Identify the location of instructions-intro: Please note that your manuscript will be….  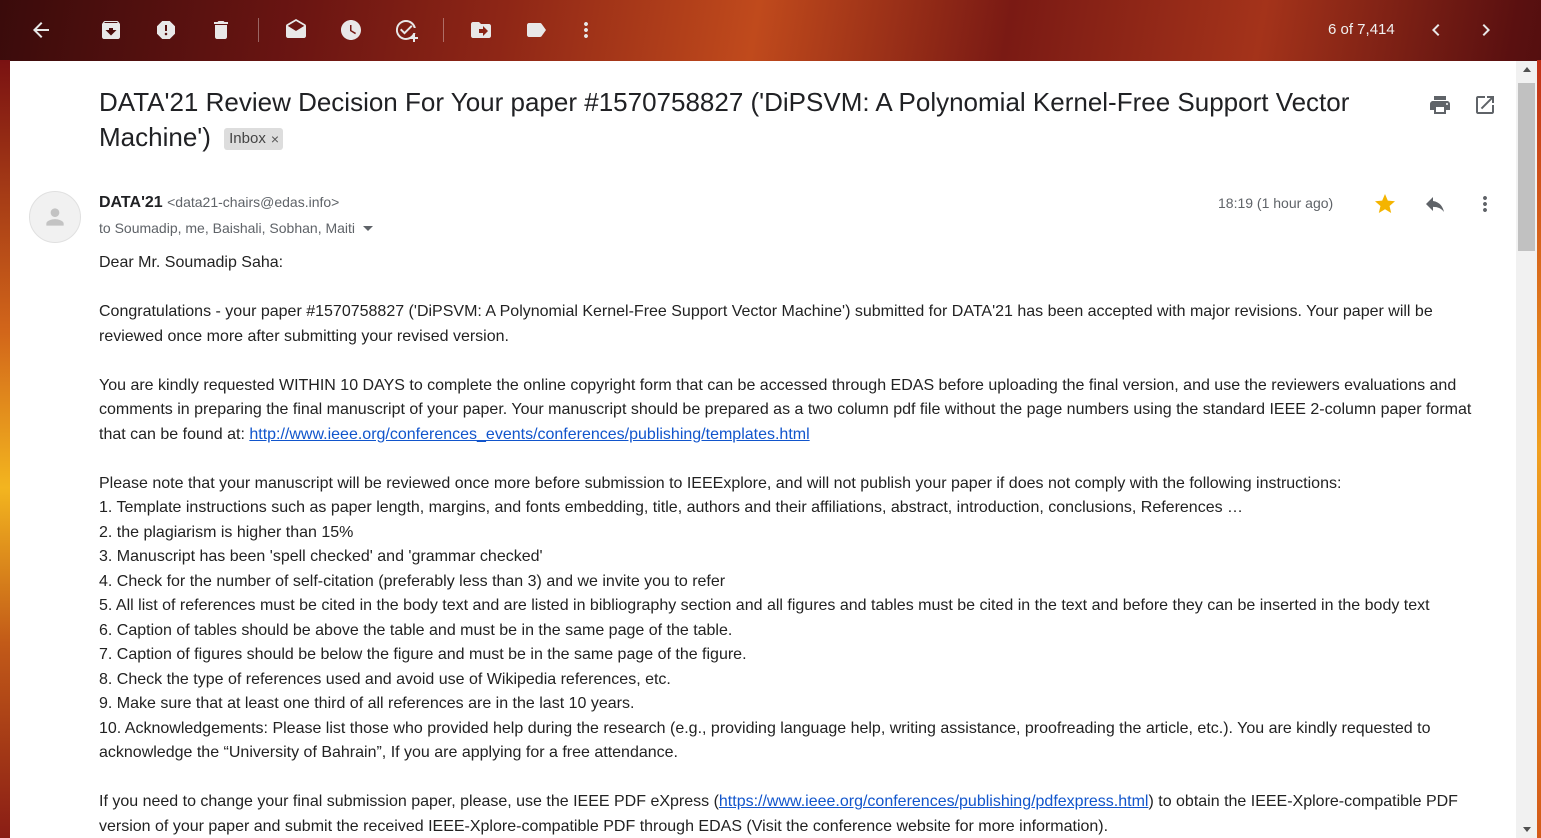
(720, 483).